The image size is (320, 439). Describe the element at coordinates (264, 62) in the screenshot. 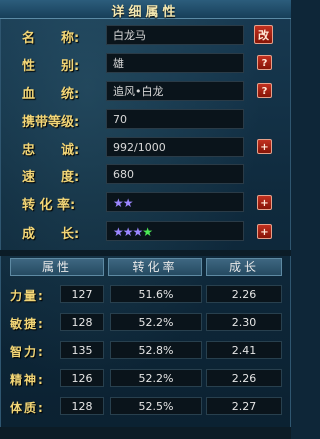

I see `gender-help-button: ?` at that location.